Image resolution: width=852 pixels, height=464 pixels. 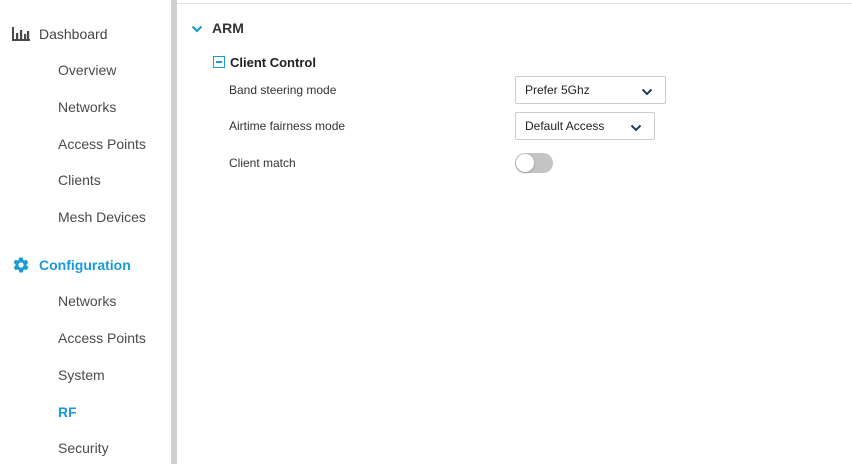 I want to click on arm-section-header: ARM, so click(x=217, y=28).